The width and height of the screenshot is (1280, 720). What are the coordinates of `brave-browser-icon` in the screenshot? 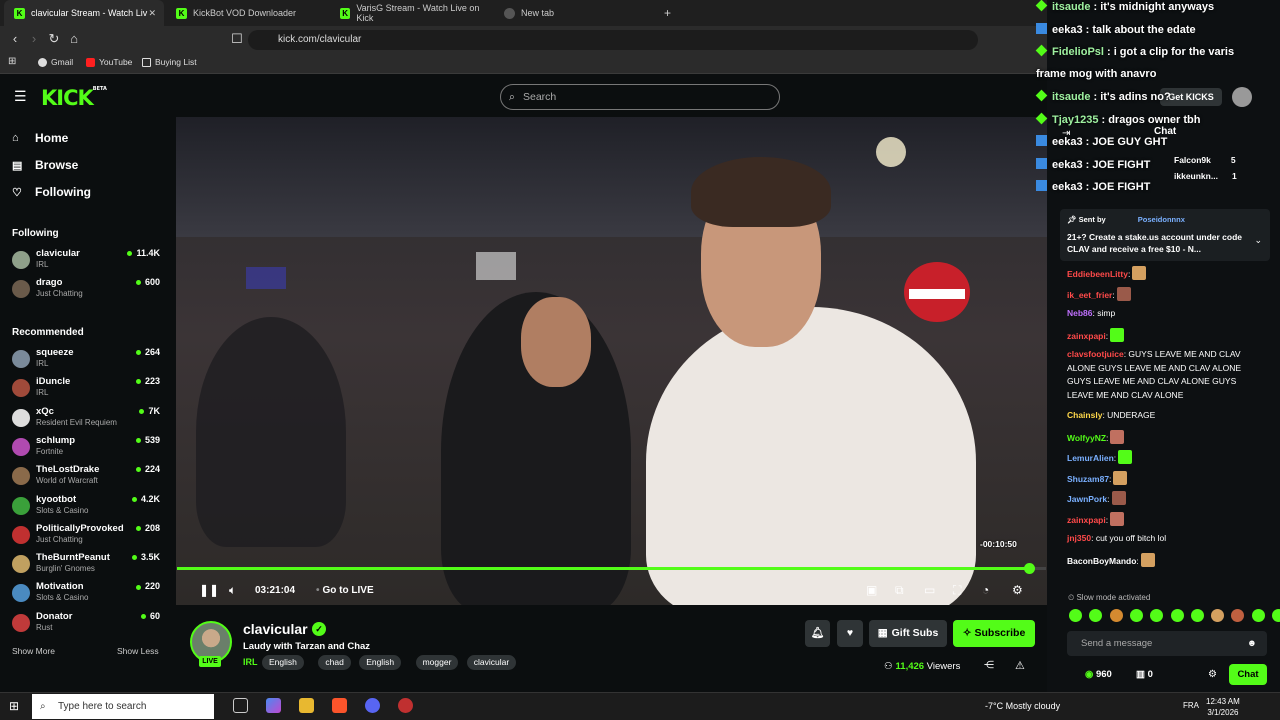 It's located at (339, 705).